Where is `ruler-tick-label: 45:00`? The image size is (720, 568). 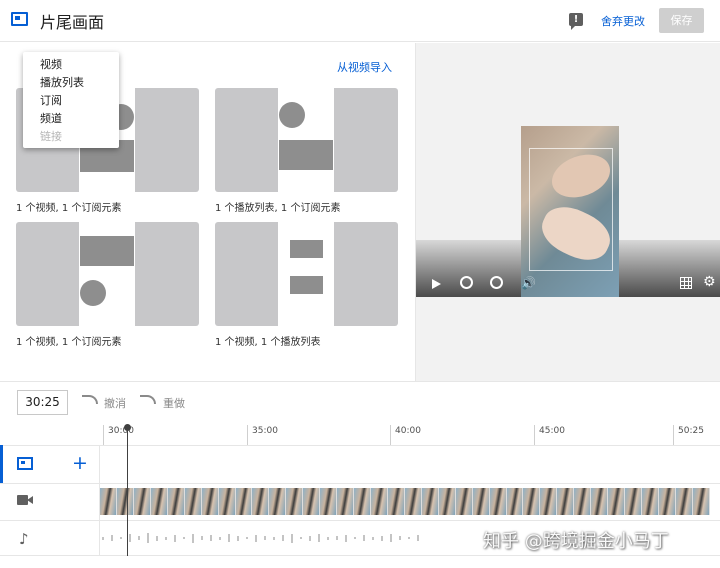
ruler-tick-label: 45:00 is located at coordinates (552, 431).